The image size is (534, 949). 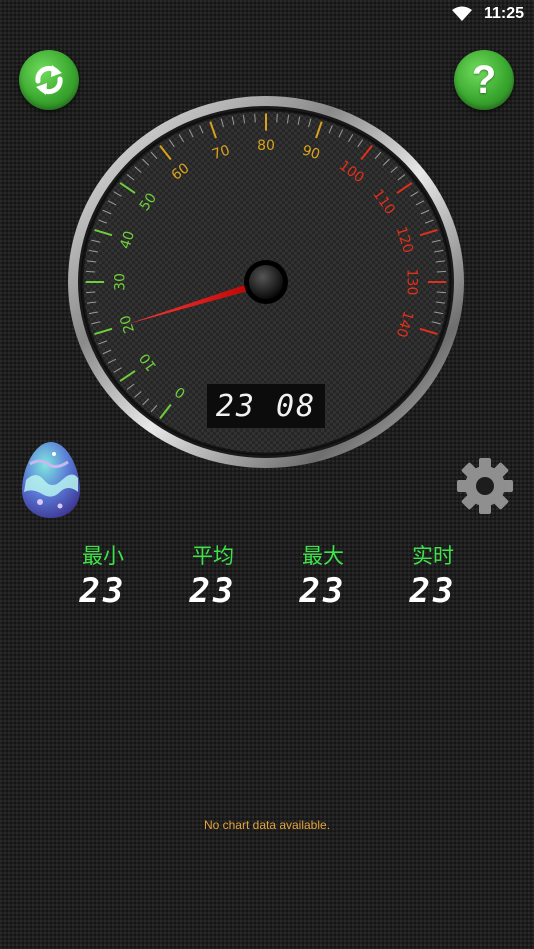 I want to click on stat-average: 平均 23, so click(x=213, y=582).